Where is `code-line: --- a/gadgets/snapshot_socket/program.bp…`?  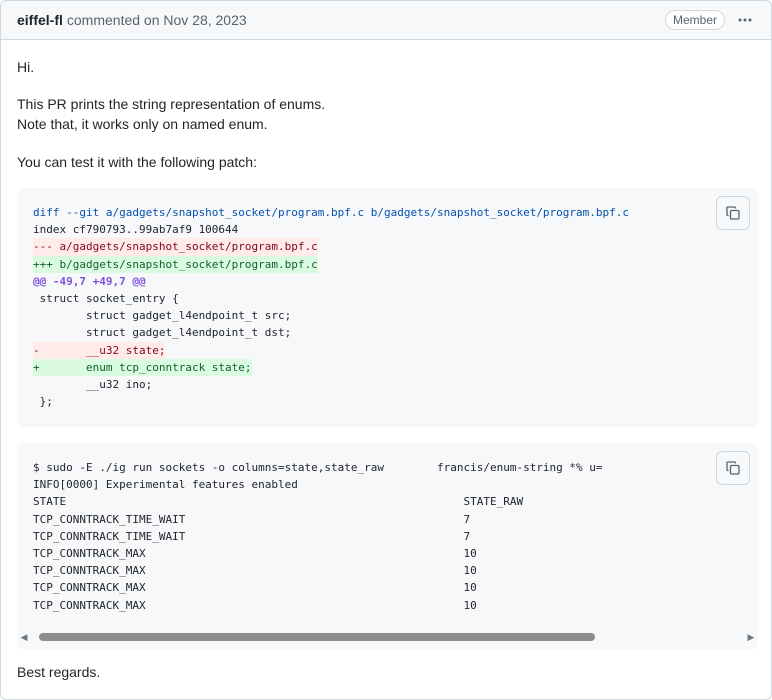 code-line: --- a/gadgets/snapshot_socket/program.bp… is located at coordinates (175, 247).